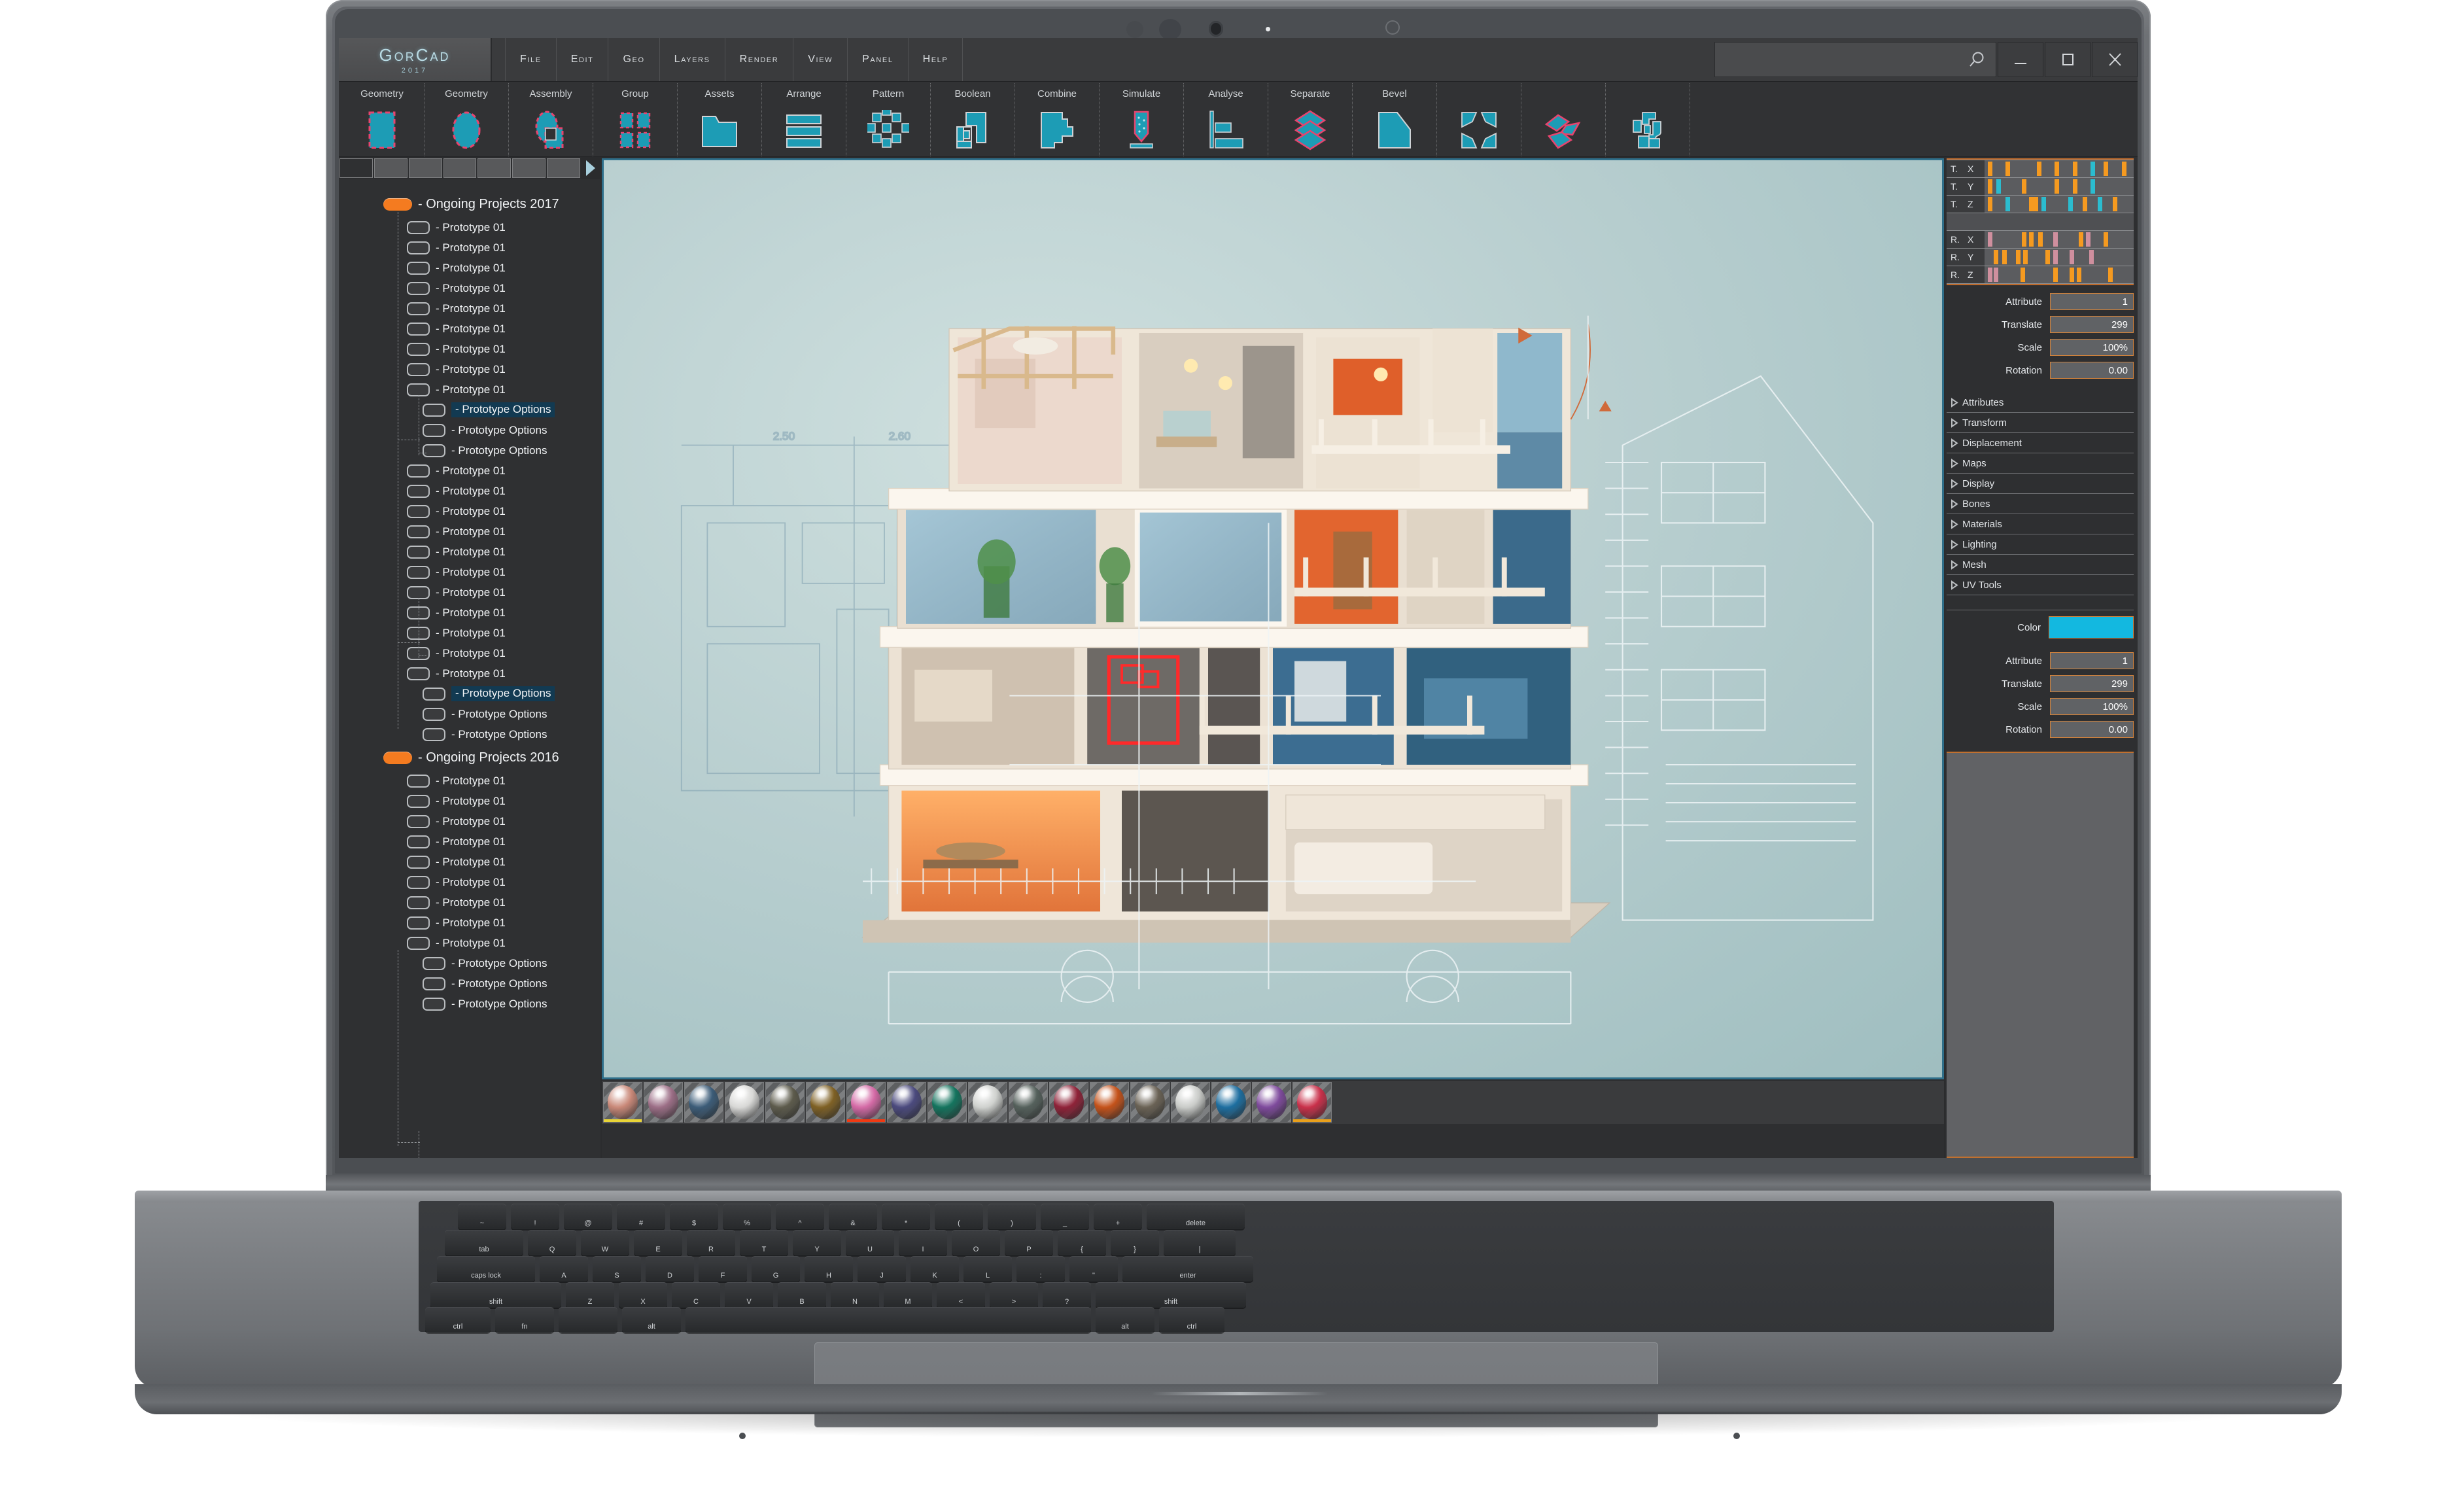 Image resolution: width=2464 pixels, height=1500 pixels. Describe the element at coordinates (535, 1216) in the screenshot. I see `keyboard-key: !` at that location.